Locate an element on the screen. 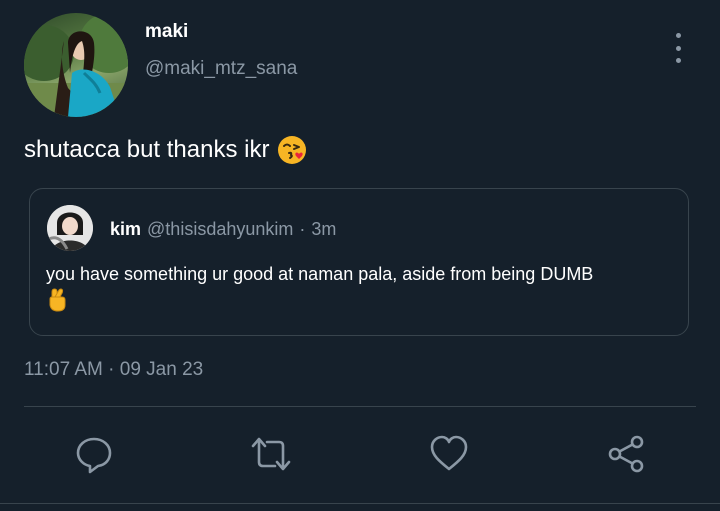 This screenshot has height=511, width=720. tweet-body: shutacca but thanks ikr is located at coordinates (147, 149).